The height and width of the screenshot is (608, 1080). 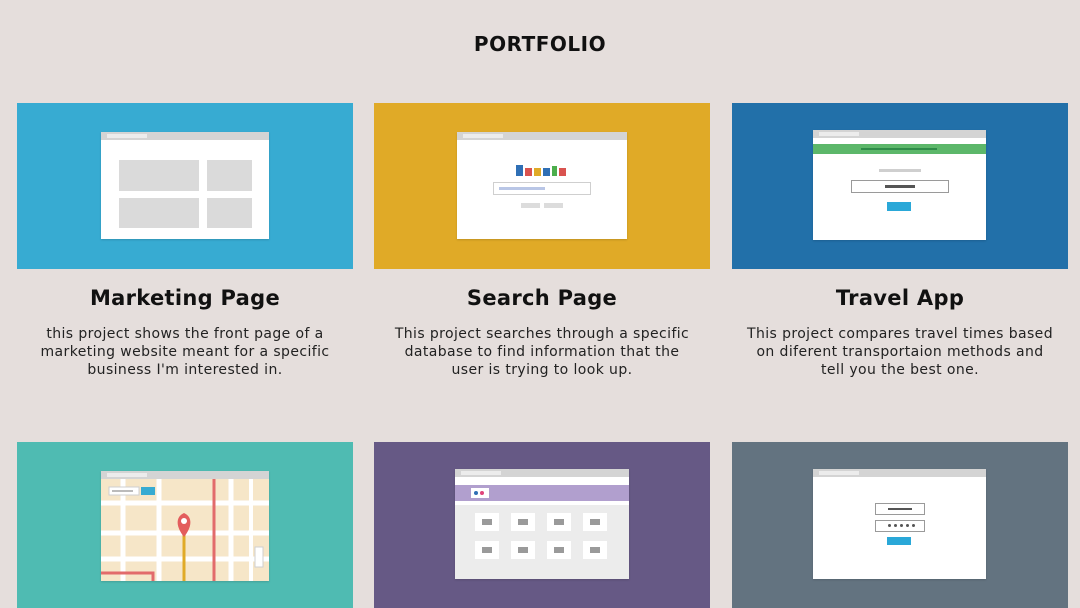 I want to click on search-field-illustration, so click(x=542, y=188).